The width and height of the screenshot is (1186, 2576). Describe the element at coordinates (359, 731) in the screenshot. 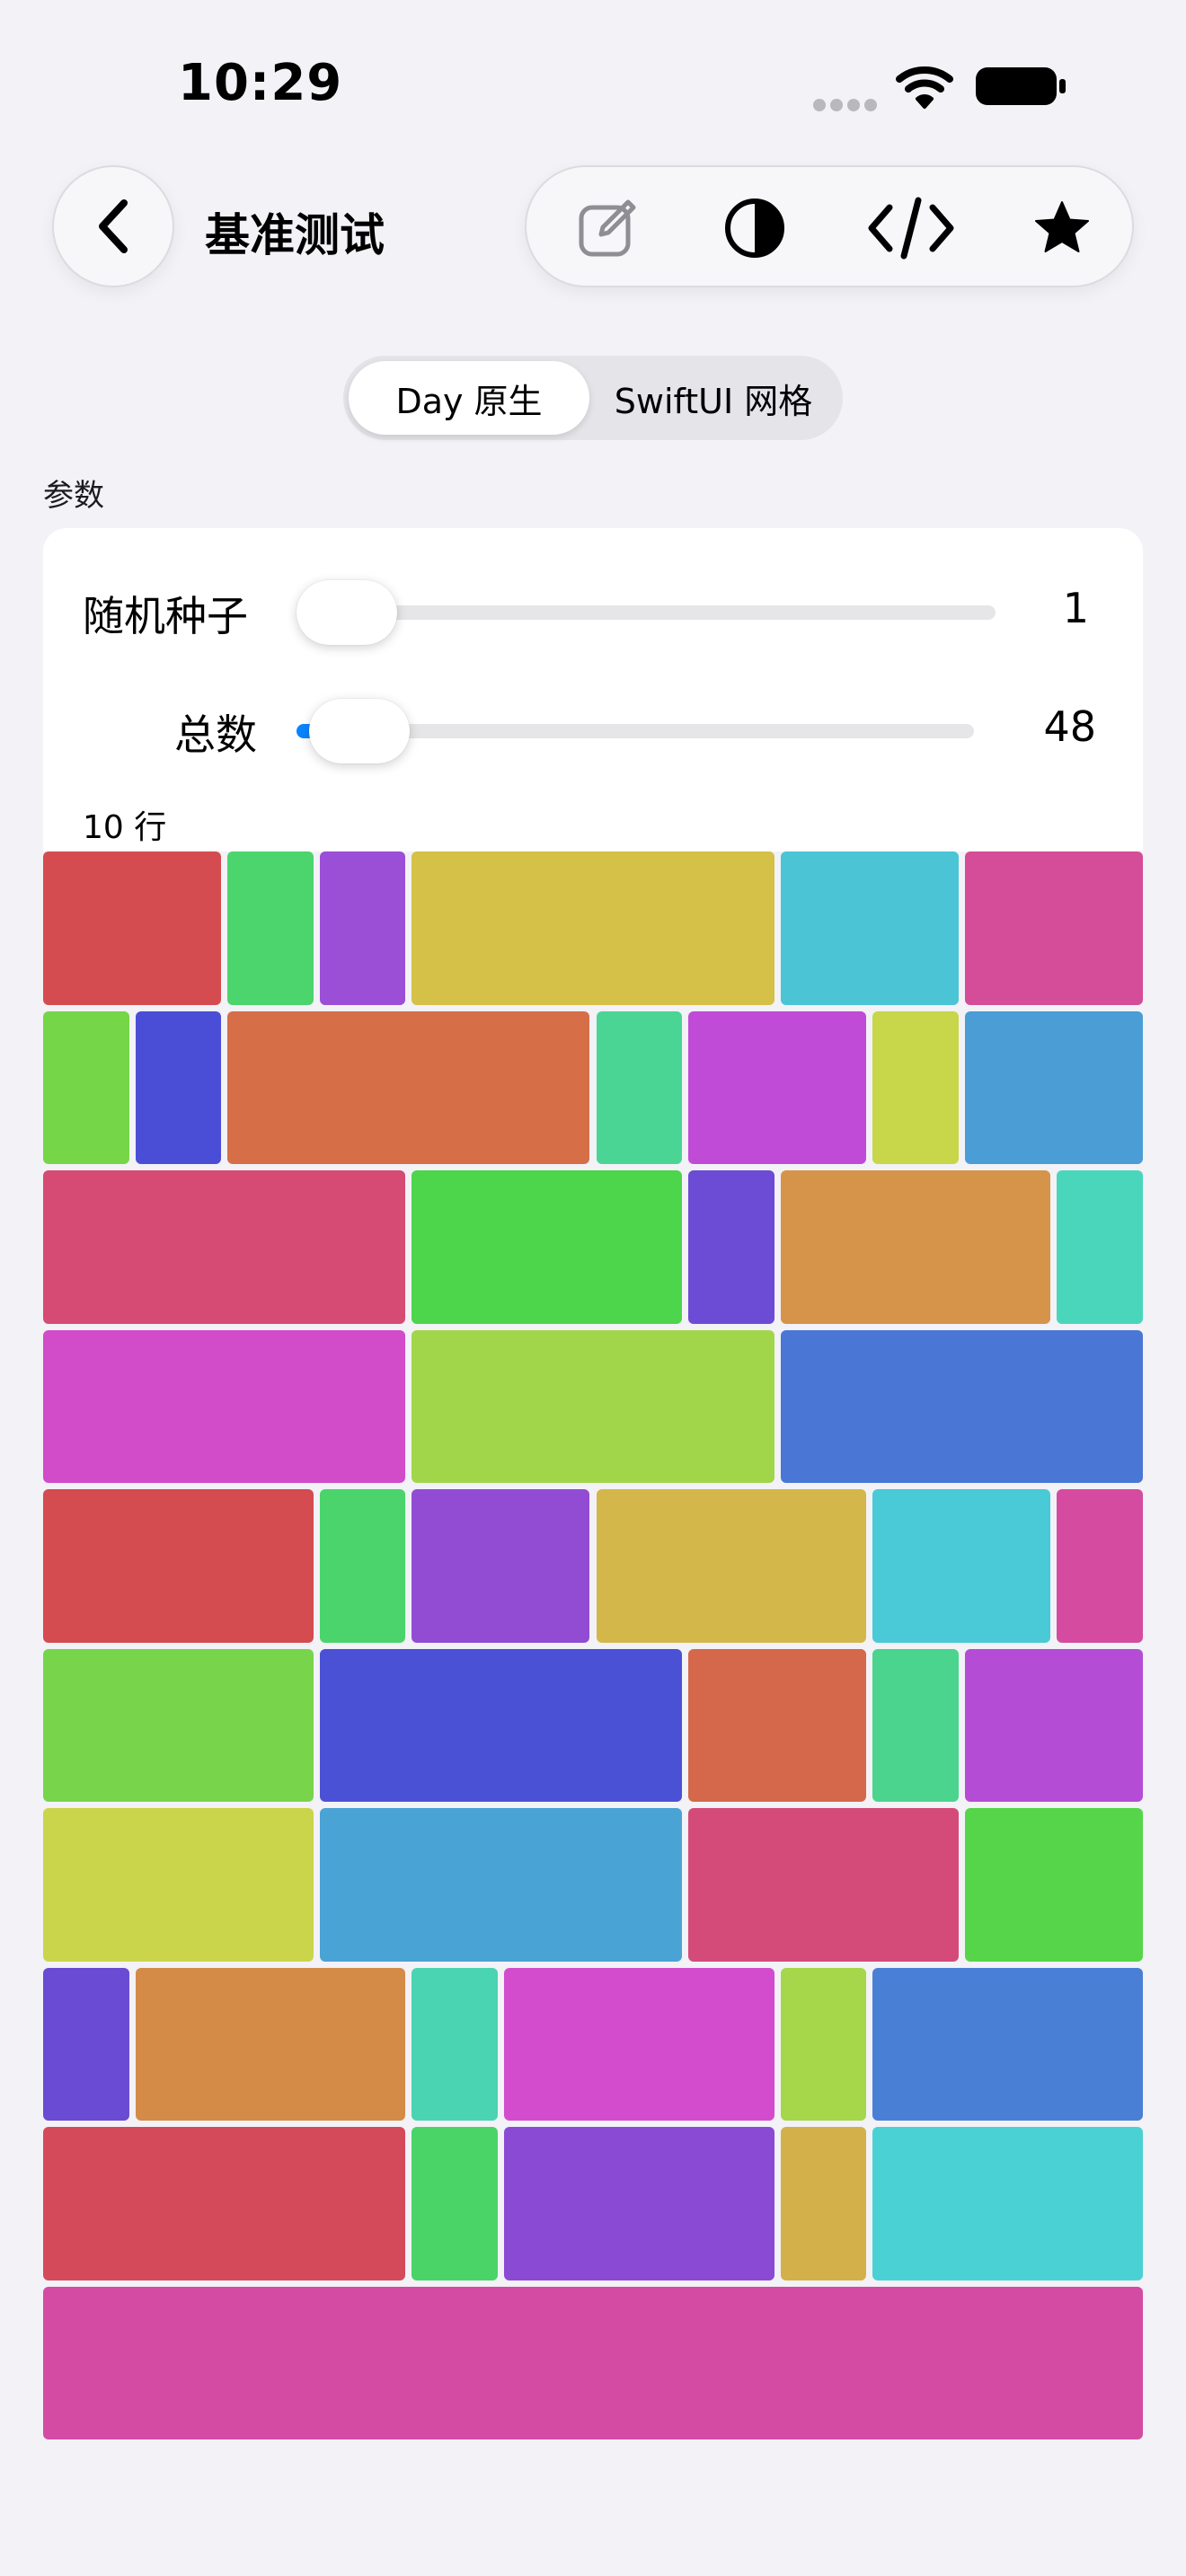

I see `total-slider-thumb` at that location.